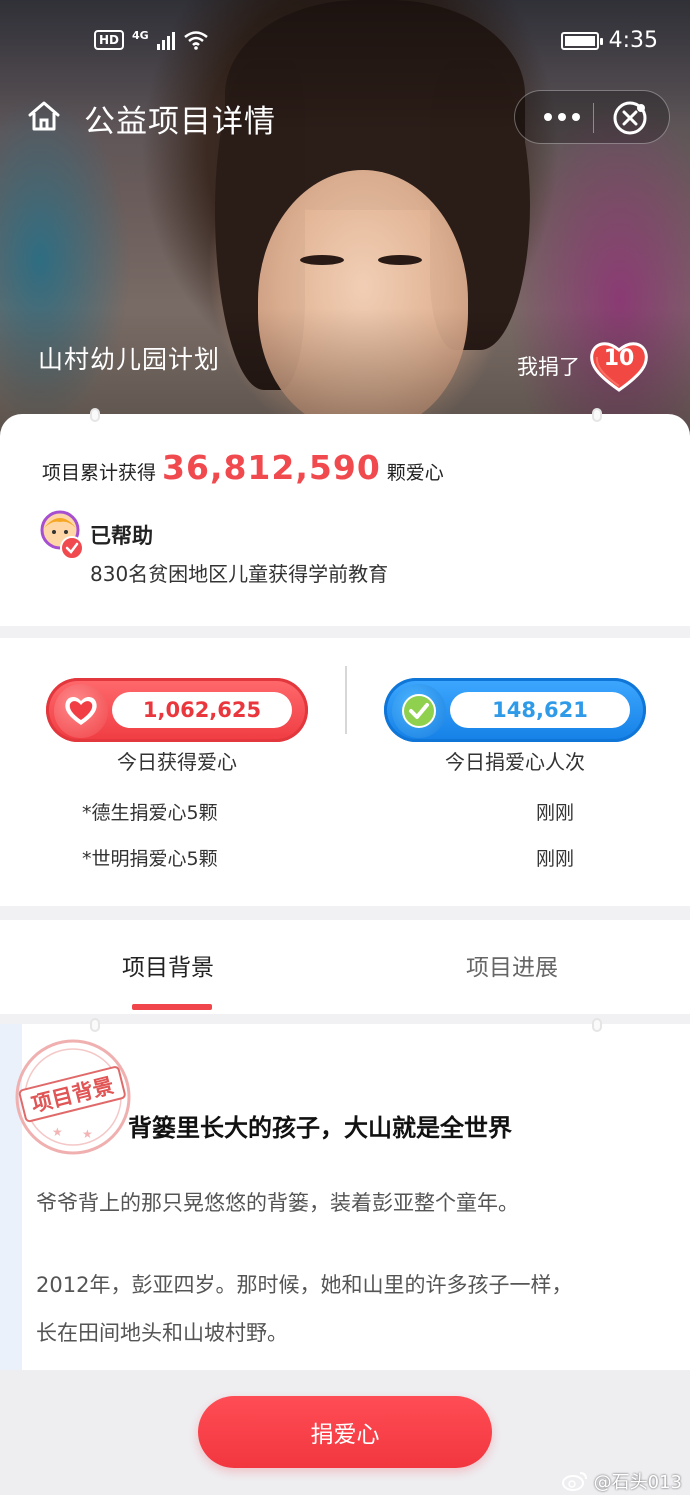 Image resolution: width=690 pixels, height=1495 pixels. What do you see at coordinates (574, 1481) in the screenshot?
I see `weibo-icon` at bounding box center [574, 1481].